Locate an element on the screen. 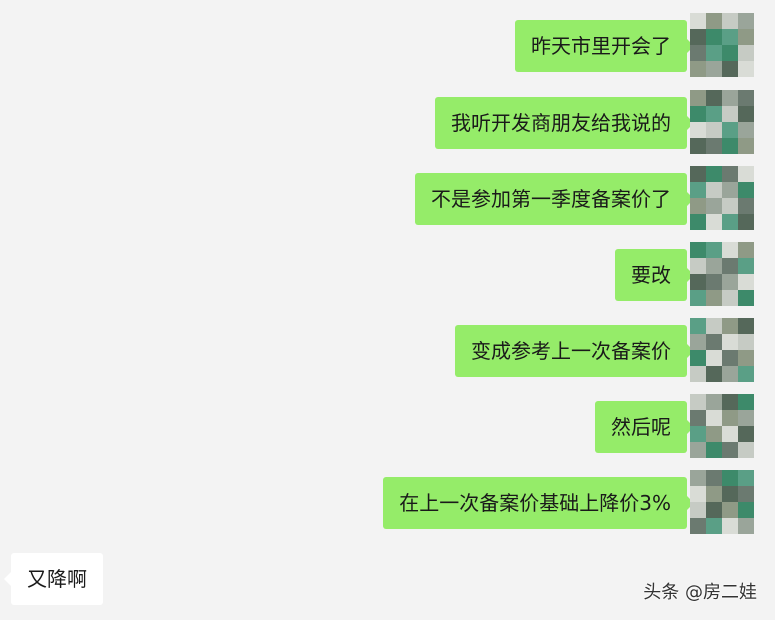 The height and width of the screenshot is (620, 775). message-row: 然后呢 is located at coordinates (387, 426).